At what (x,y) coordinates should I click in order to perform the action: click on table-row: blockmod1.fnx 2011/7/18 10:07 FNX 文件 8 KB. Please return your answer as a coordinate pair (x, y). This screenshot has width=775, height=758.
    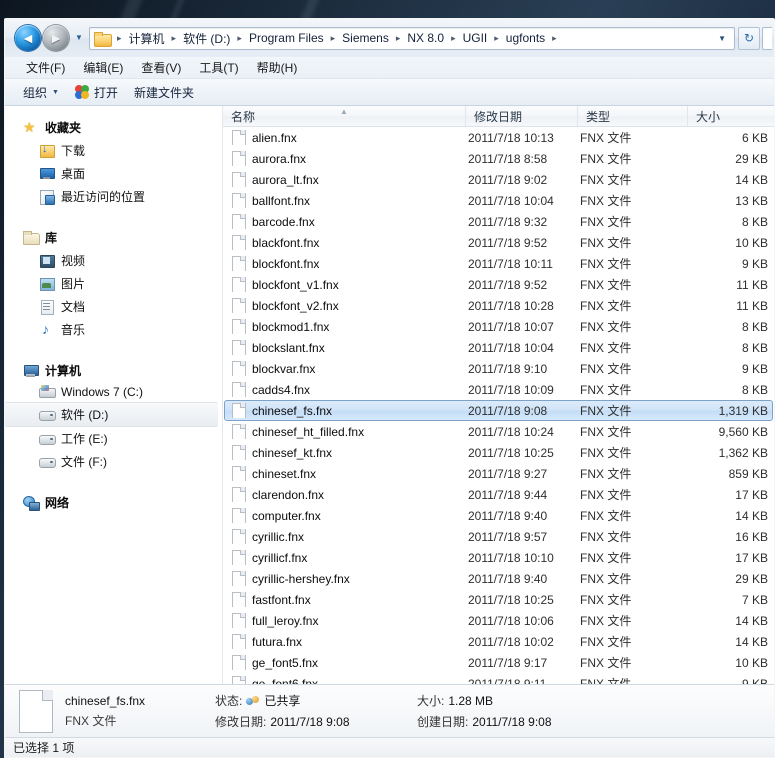
    Looking at the image, I should click on (498, 326).